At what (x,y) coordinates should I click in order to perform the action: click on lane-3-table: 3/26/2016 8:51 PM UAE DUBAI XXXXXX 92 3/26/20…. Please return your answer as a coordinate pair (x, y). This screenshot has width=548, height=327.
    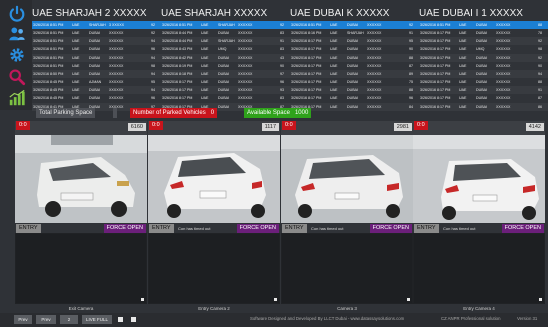
    Looking at the image, I should click on (358, 66).